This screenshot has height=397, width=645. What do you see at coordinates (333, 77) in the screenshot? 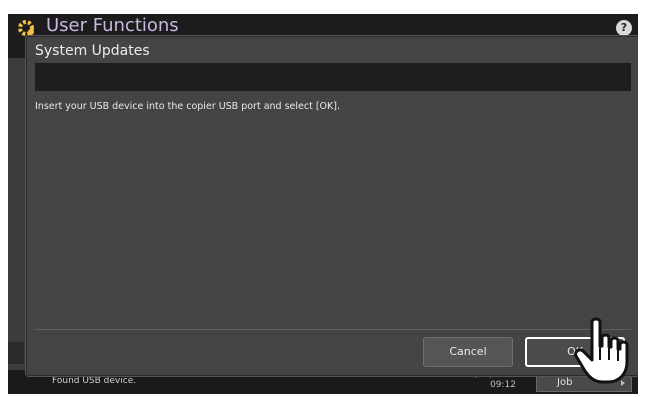
I see `dialog-header-strip` at bounding box center [333, 77].